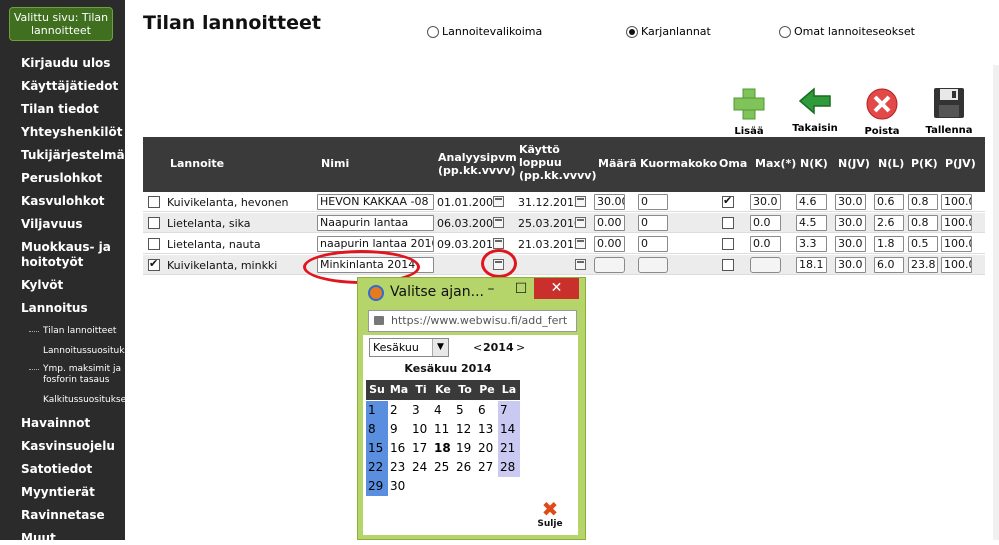  Describe the element at coordinates (465, 429) in the screenshot. I see `calendar-day: 12` at that location.